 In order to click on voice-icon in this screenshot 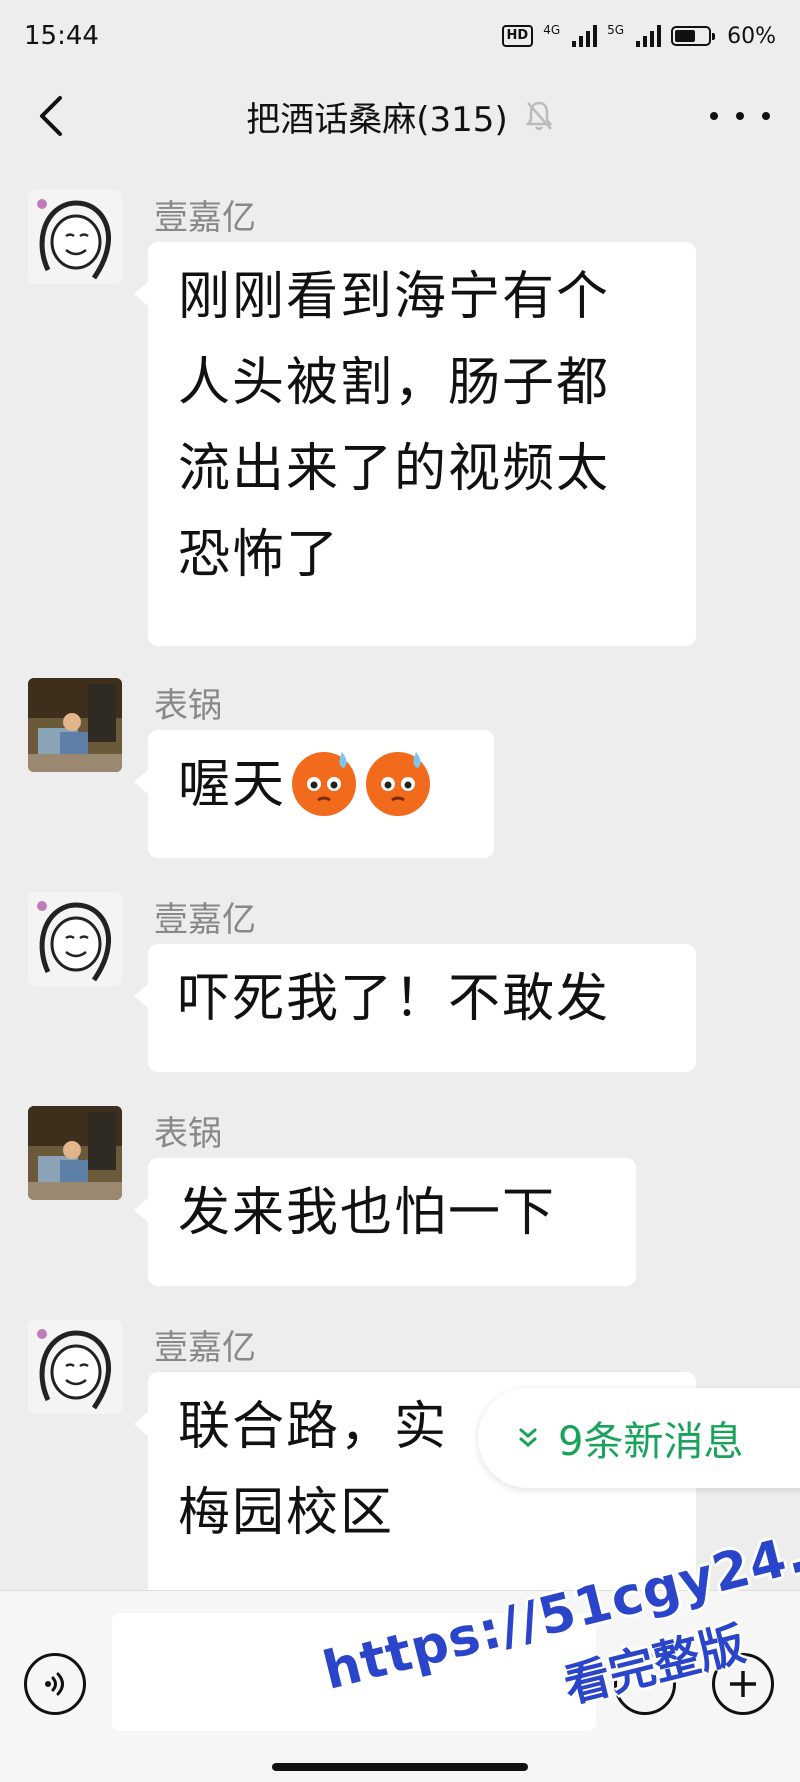, I will do `click(54, 1684)`.